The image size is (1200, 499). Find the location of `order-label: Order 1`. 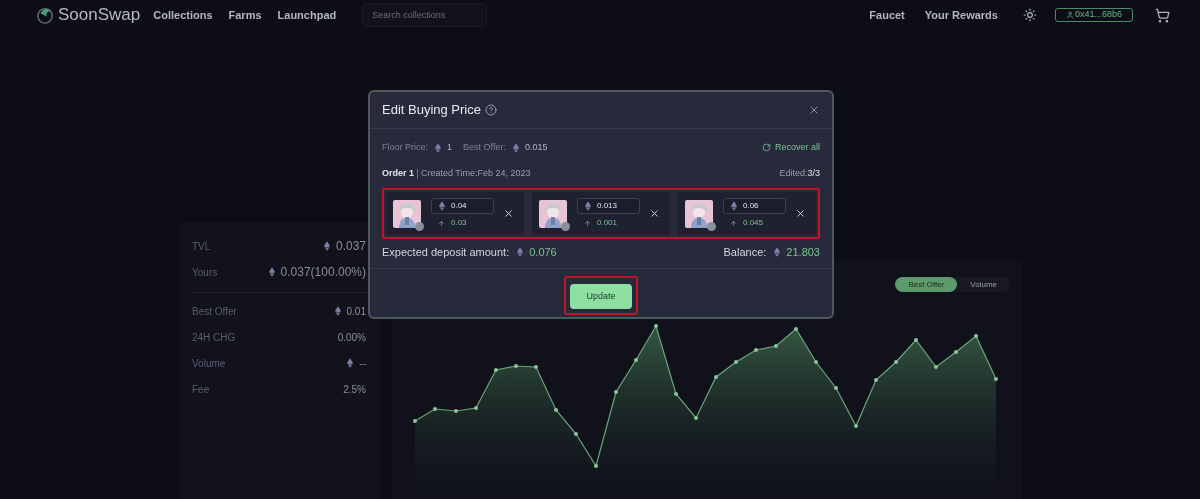

order-label: Order 1 is located at coordinates (398, 173).